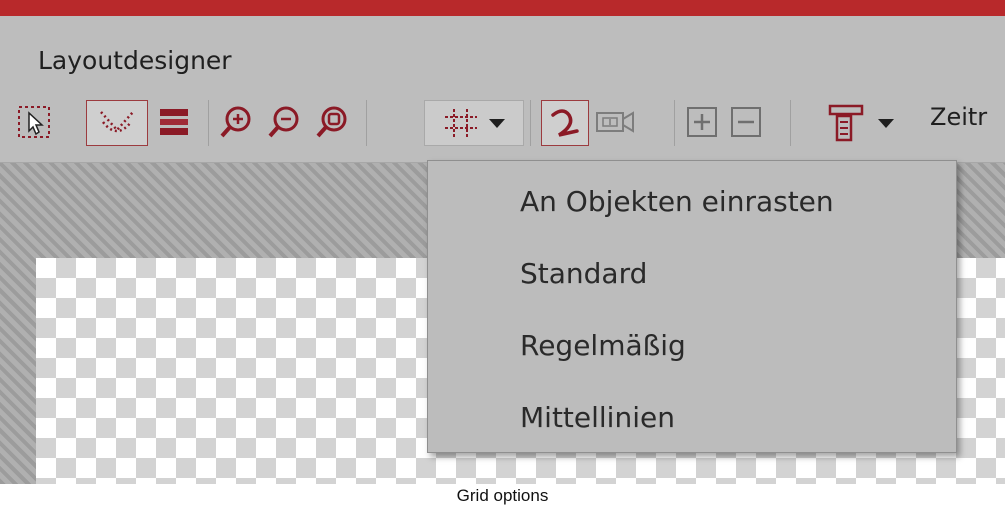  I want to click on camera-icon, so click(615, 122).